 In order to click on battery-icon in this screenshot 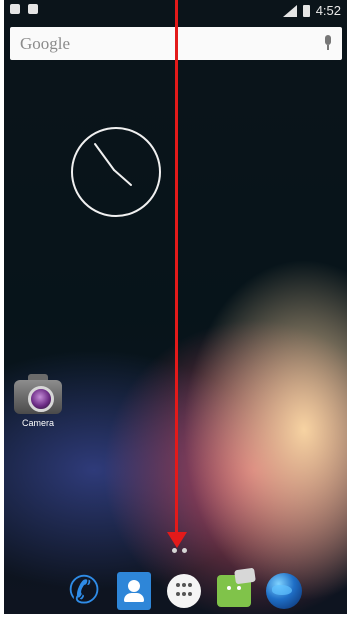, I will do `click(306, 10)`.